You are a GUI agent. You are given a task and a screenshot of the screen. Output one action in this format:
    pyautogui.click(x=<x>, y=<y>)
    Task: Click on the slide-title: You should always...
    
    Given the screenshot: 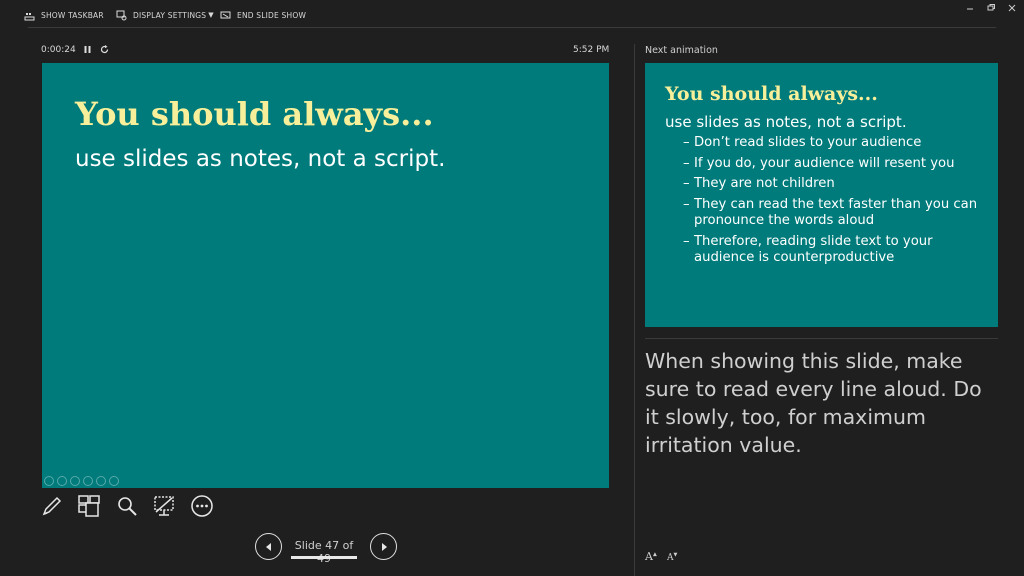 What is the action you would take?
    pyautogui.click(x=254, y=114)
    